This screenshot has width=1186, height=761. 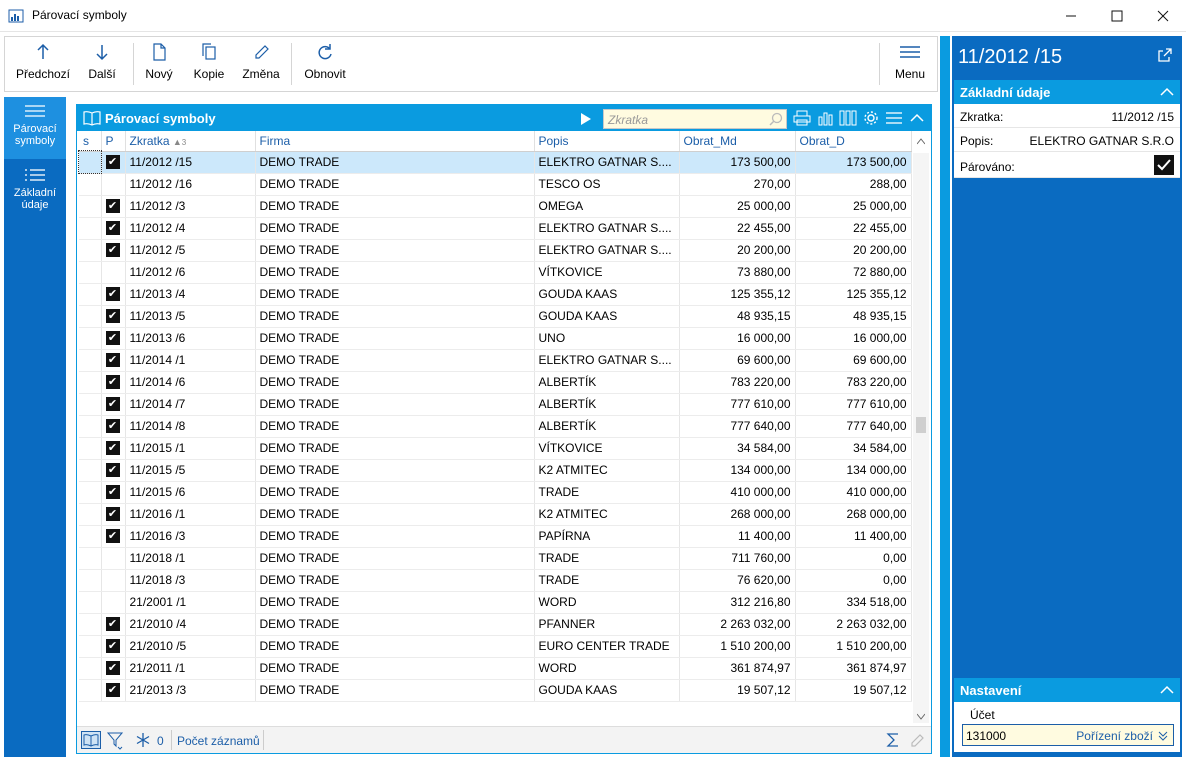 What do you see at coordinates (263, 740) in the screenshot?
I see `status-separator` at bounding box center [263, 740].